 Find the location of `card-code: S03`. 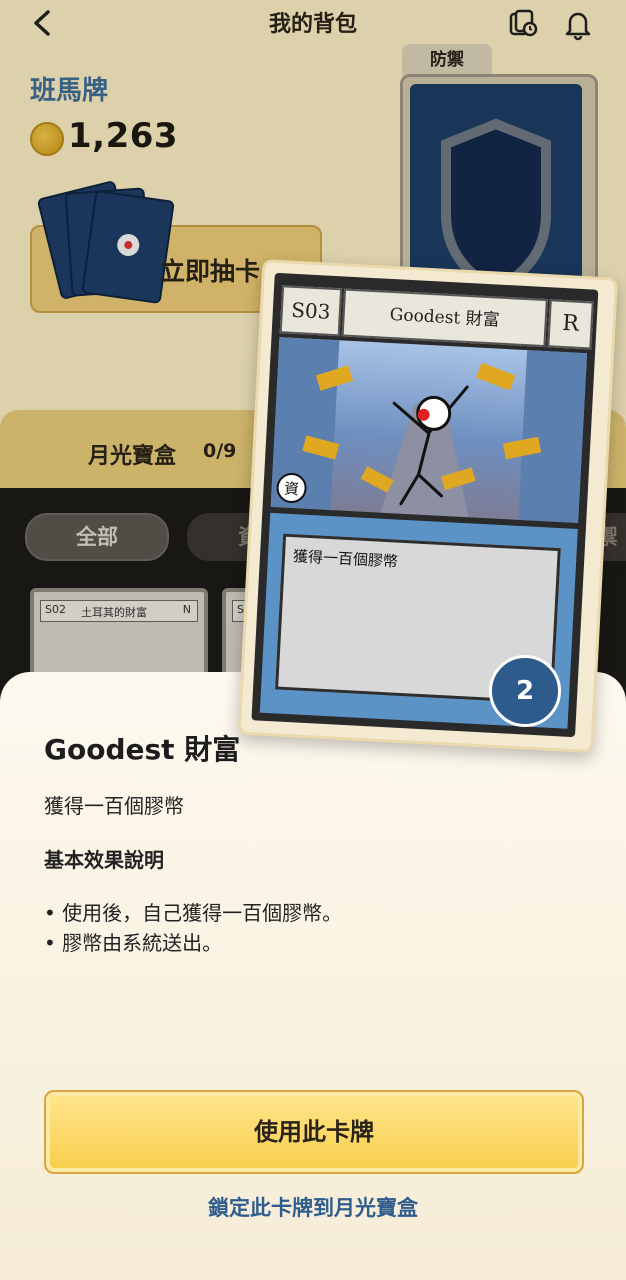

card-code: S03 is located at coordinates (311, 311).